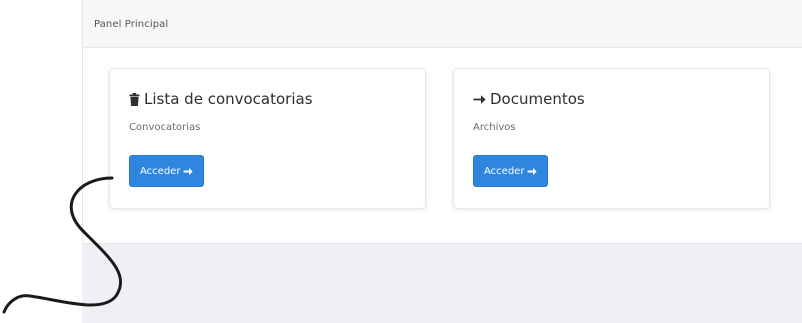 Image resolution: width=802 pixels, height=323 pixels. Describe the element at coordinates (442, 24) in the screenshot. I see `panel-header: Panel Principal` at that location.